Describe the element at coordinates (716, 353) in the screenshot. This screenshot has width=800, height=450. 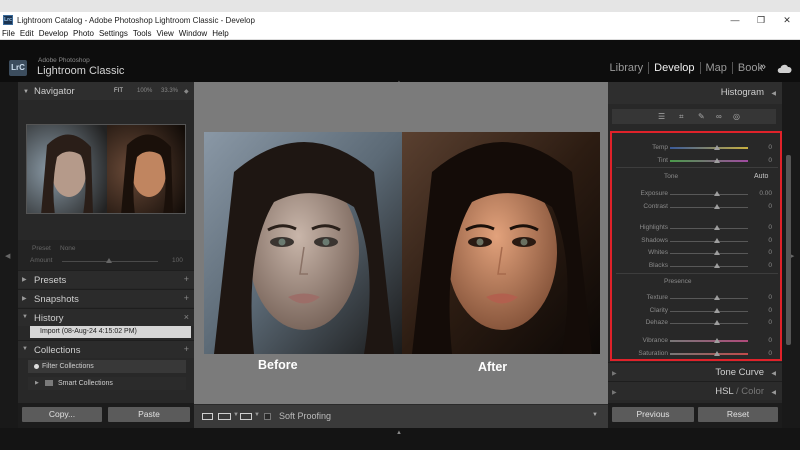
I see `saturation-slider-thumb` at that location.